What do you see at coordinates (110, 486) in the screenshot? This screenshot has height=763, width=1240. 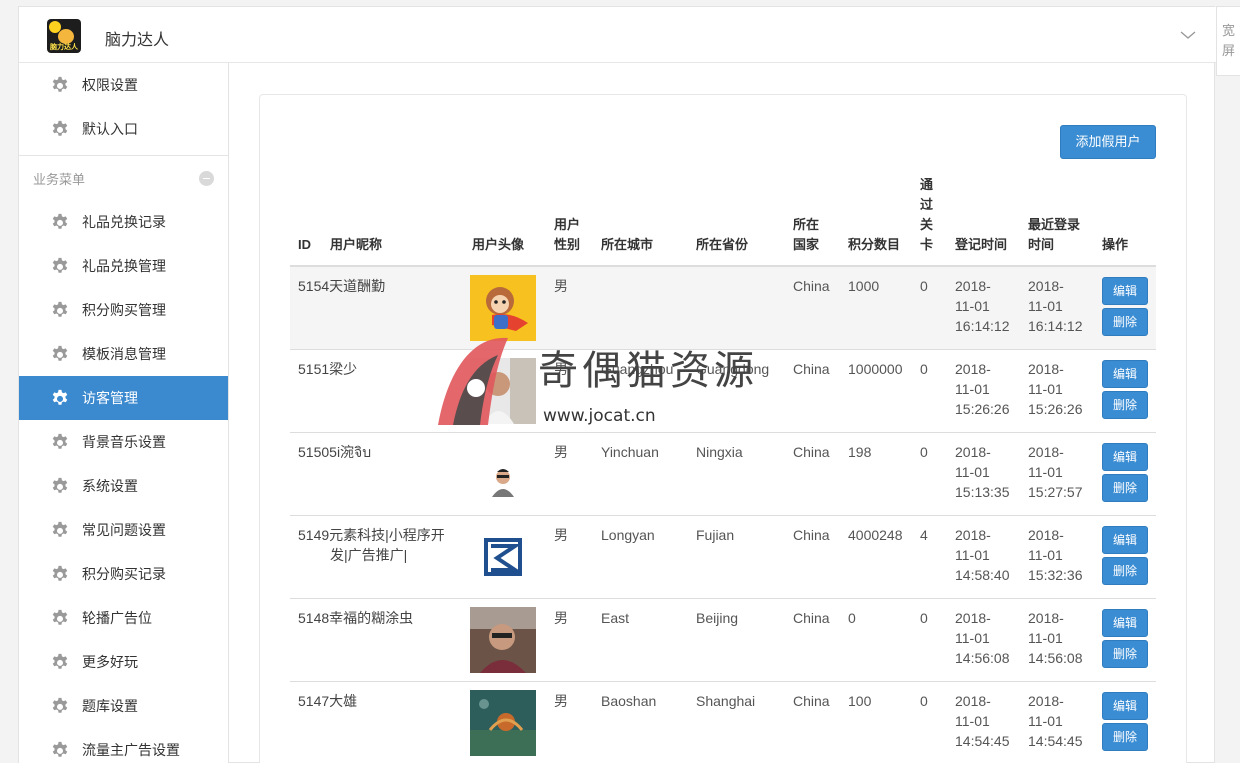 I see `sidebar-item-label: 系统设置` at bounding box center [110, 486].